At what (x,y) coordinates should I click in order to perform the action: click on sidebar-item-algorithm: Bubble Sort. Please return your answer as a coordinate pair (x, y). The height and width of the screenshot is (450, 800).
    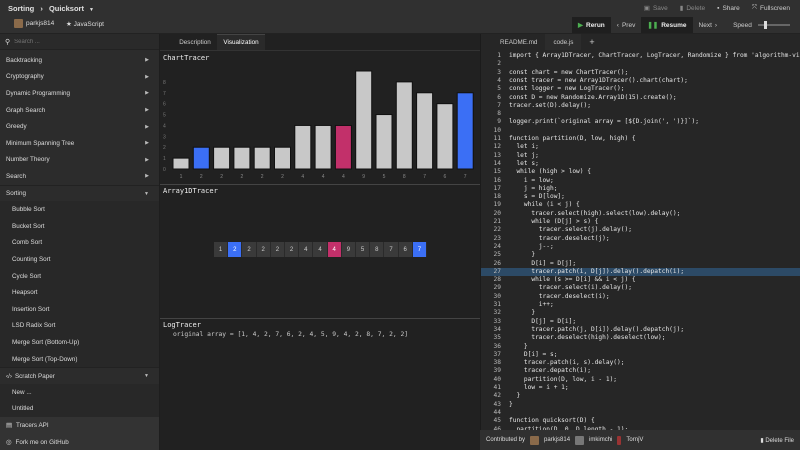
    Looking at the image, I should click on (79, 209).